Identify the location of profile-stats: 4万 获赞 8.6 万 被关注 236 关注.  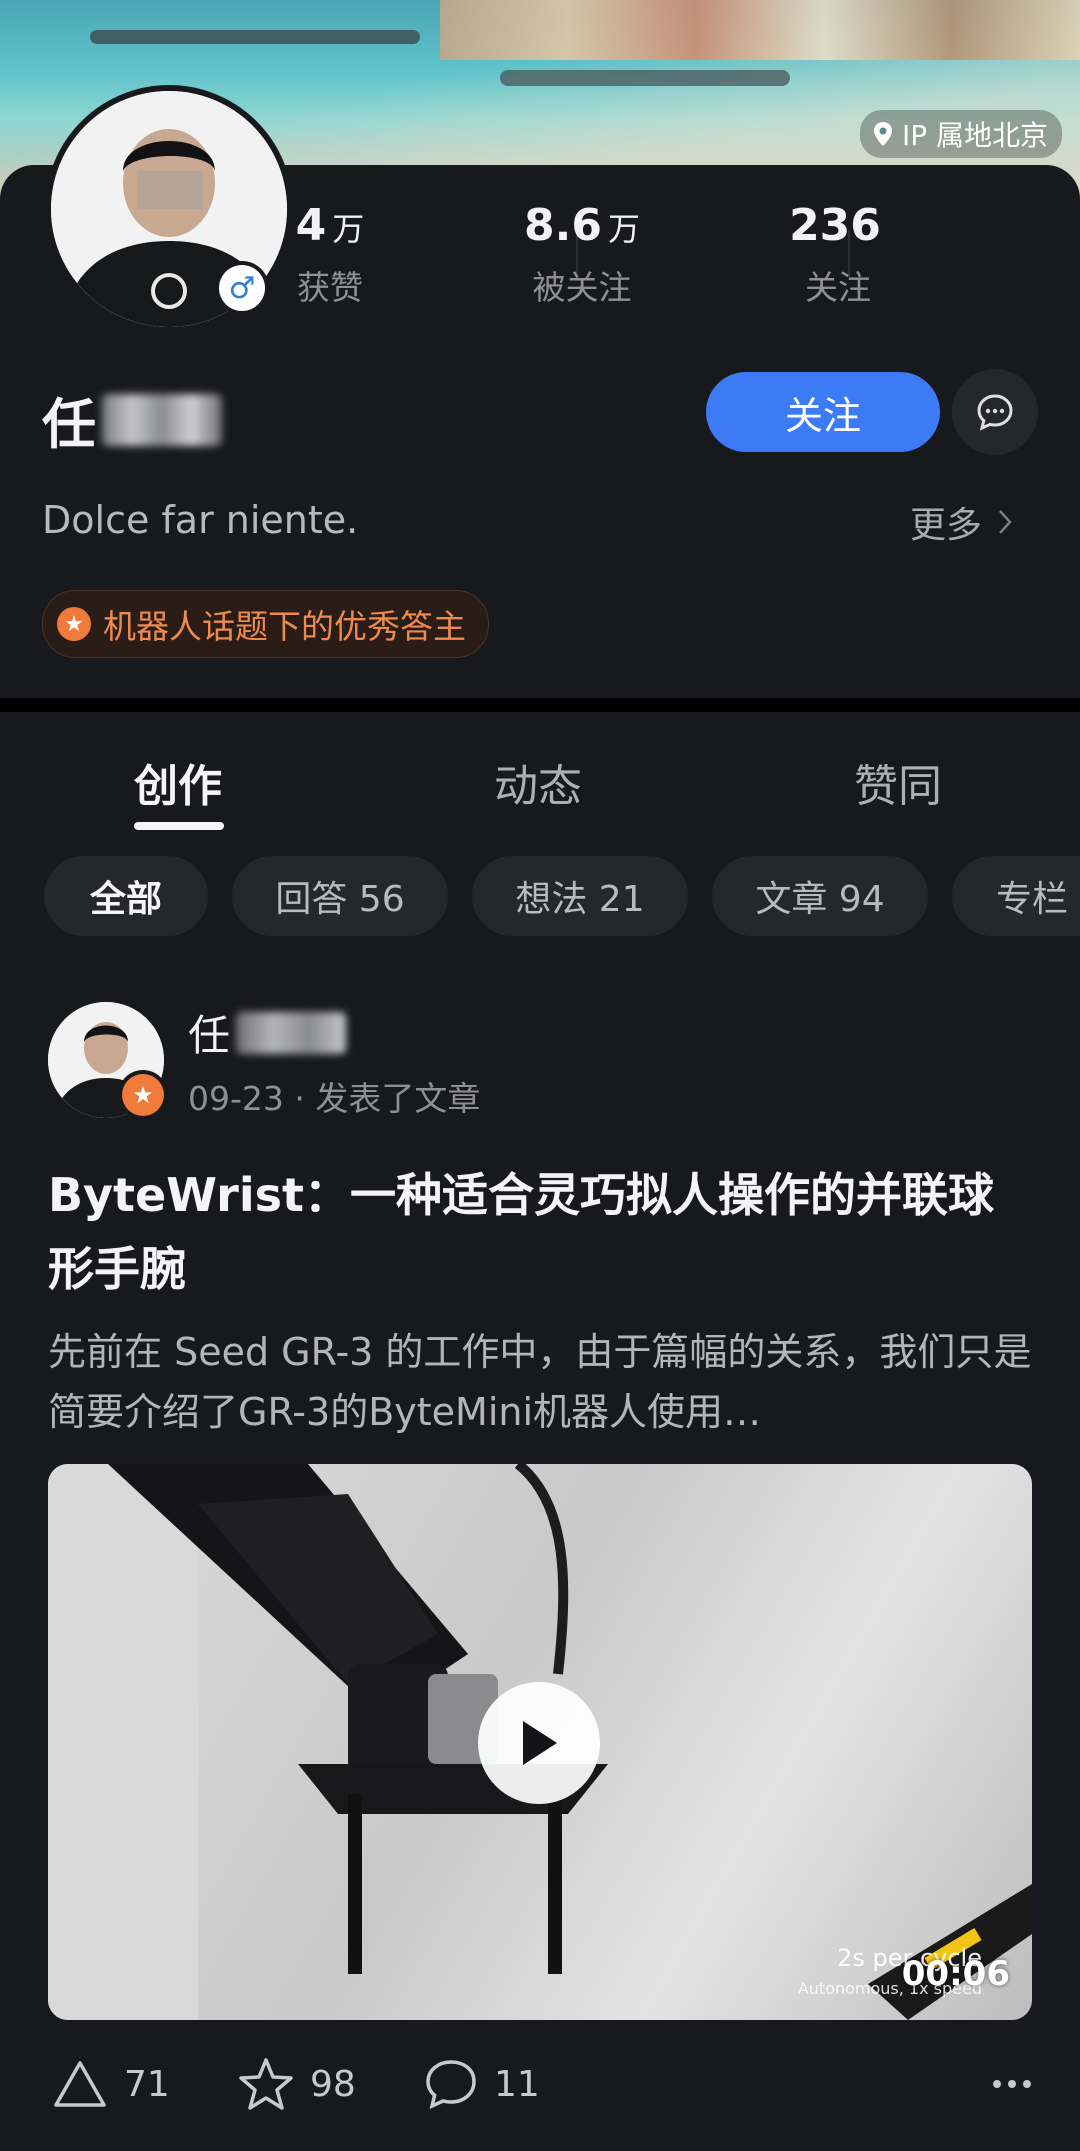
(688, 260).